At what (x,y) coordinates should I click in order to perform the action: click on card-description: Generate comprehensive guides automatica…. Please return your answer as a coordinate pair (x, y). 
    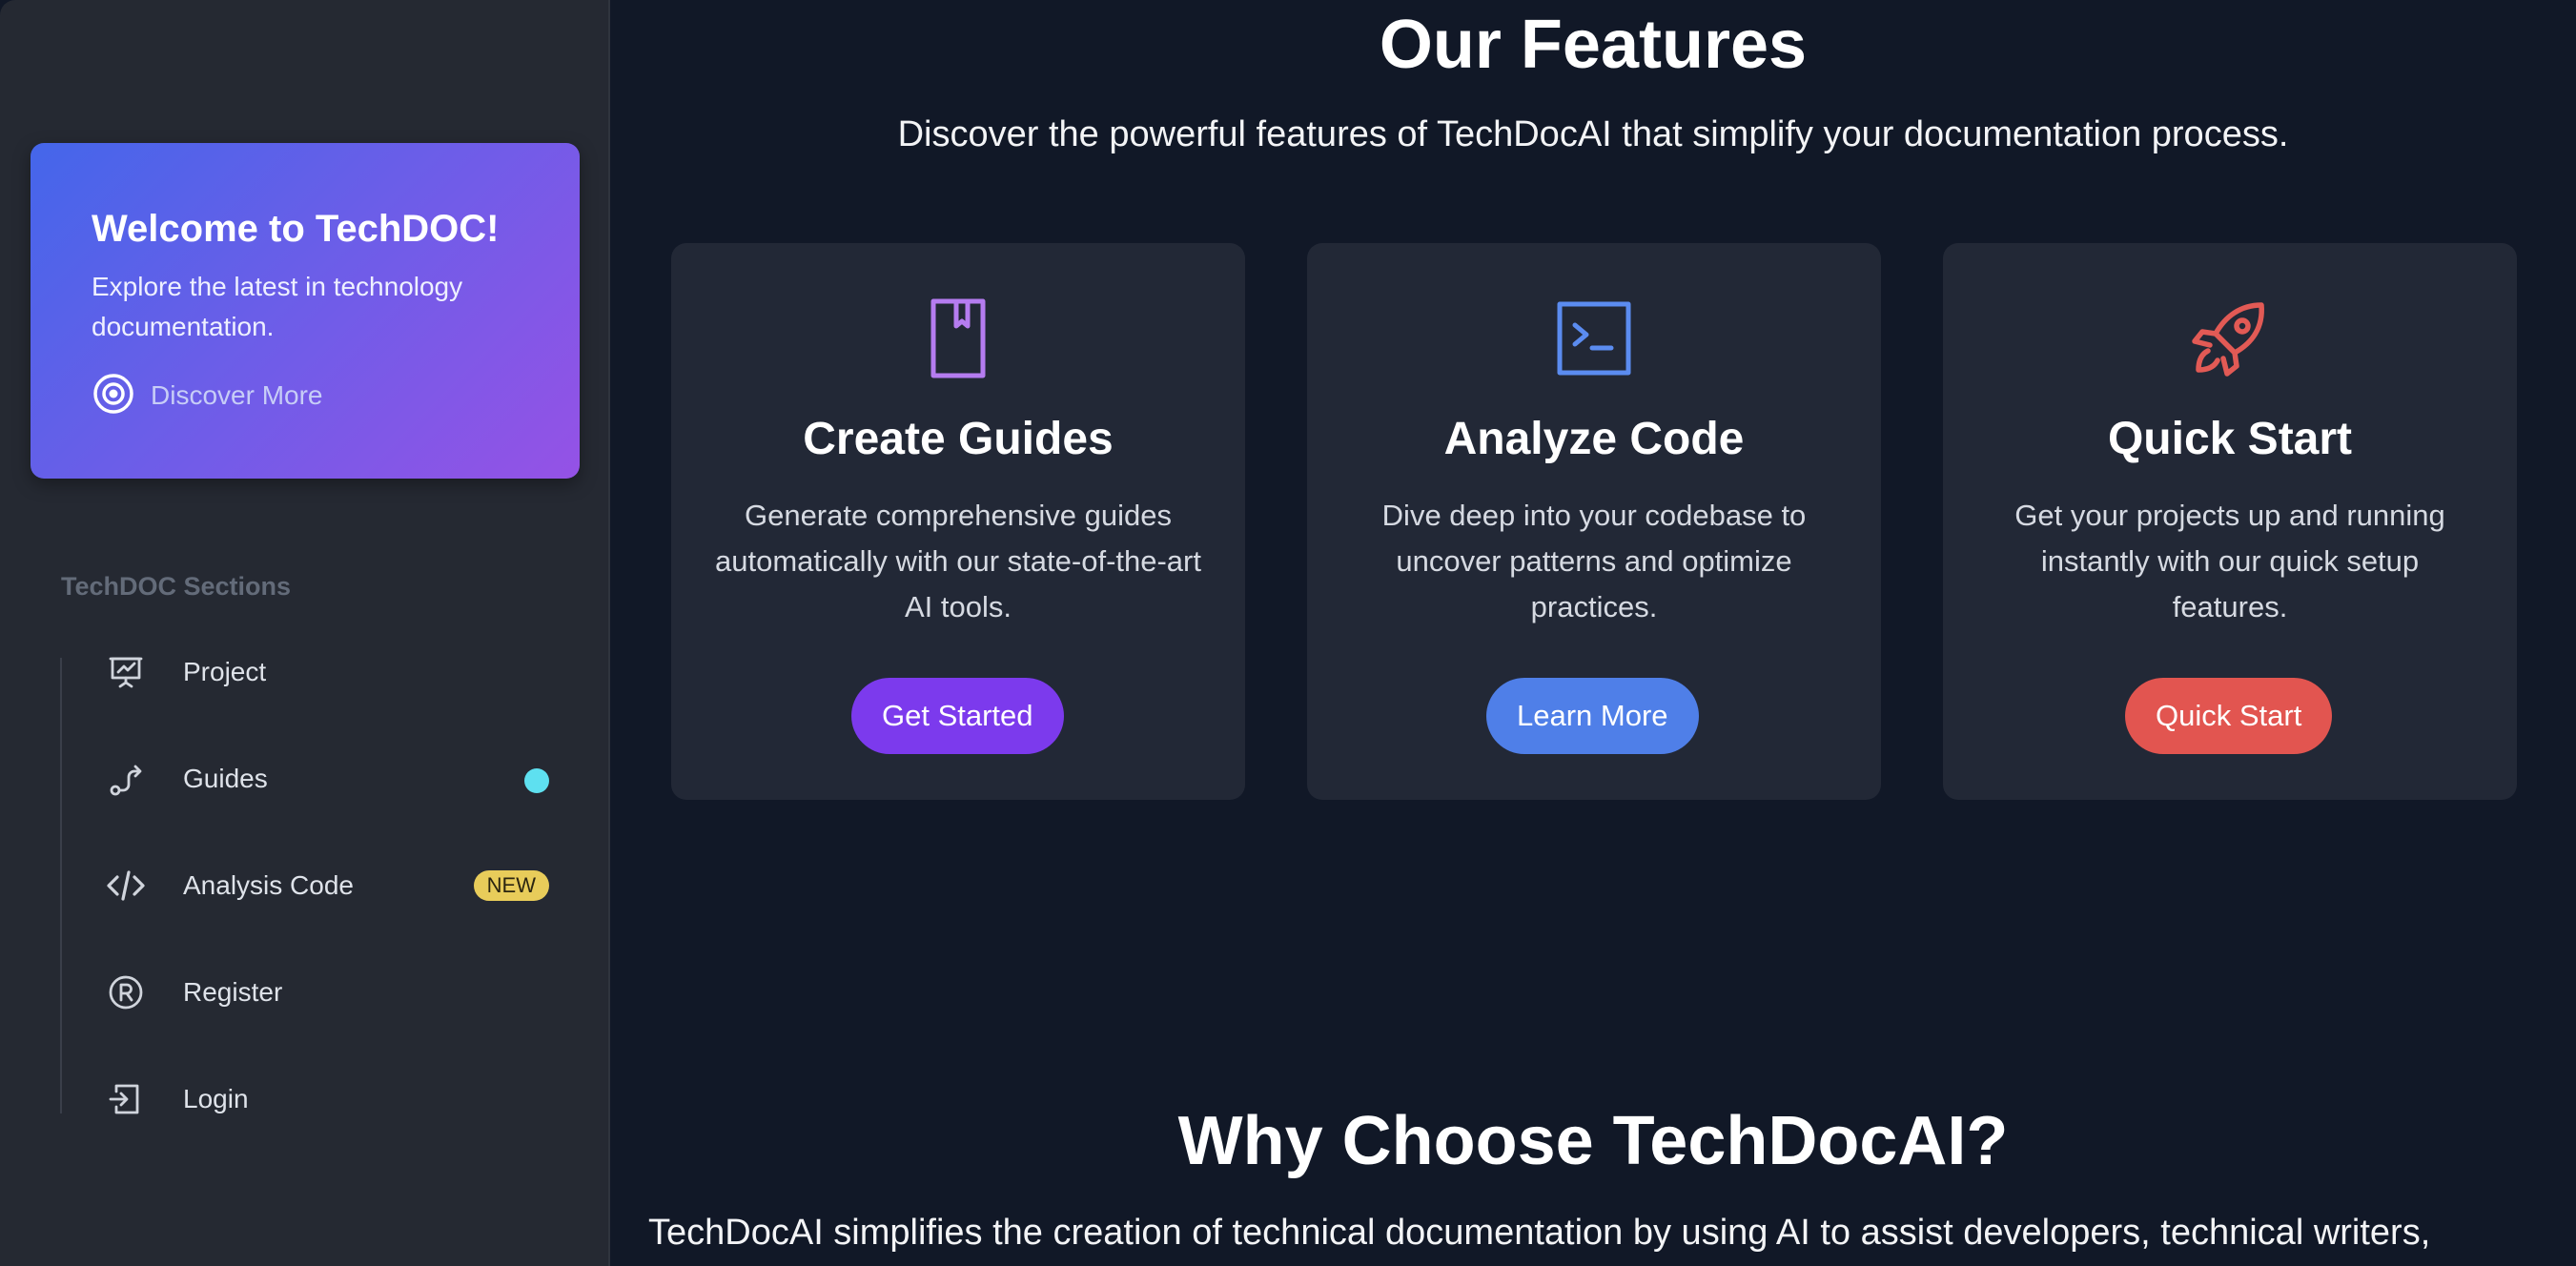
    Looking at the image, I should click on (958, 561).